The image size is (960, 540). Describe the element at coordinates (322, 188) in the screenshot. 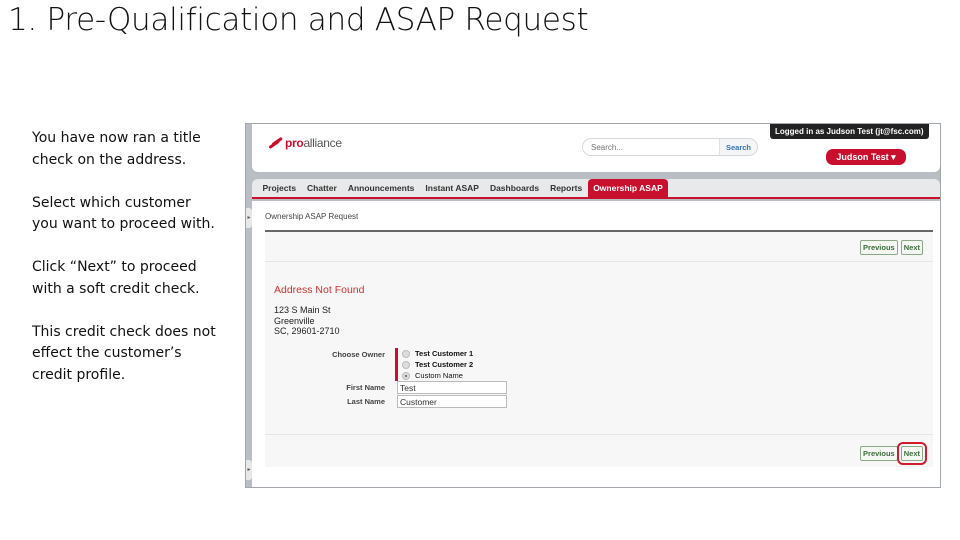

I see `tab-chatter: Chatter` at that location.